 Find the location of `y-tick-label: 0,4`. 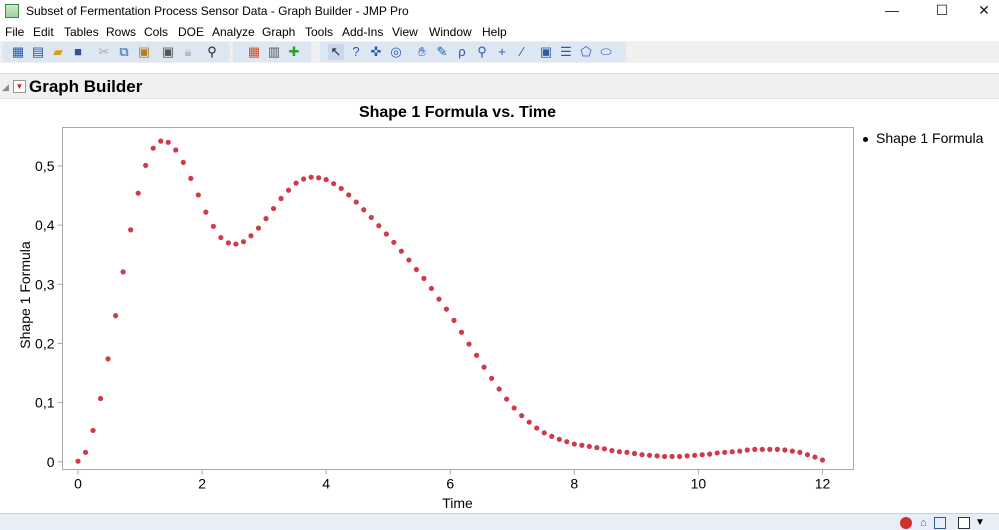

y-tick-label: 0,4 is located at coordinates (45, 225).